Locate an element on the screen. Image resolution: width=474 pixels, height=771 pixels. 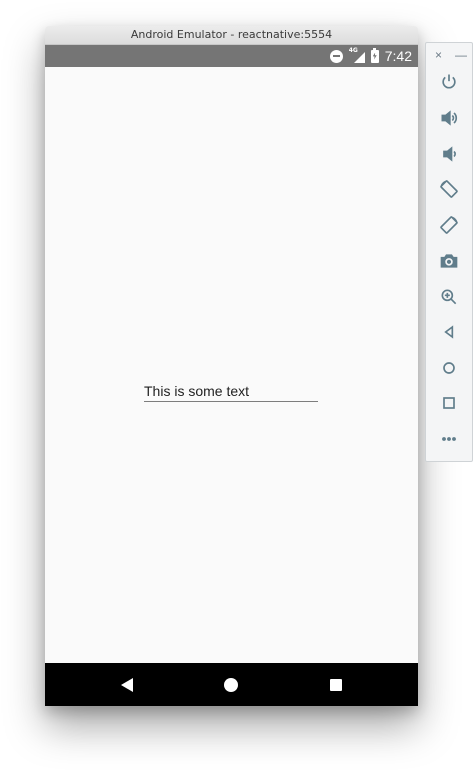
more-icon is located at coordinates (449, 439).